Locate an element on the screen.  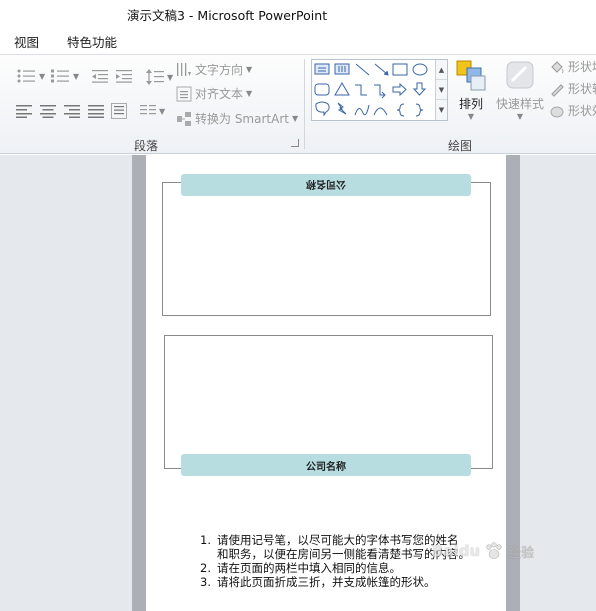
convert-smartart-button: 转换为 SmartArt ▼ is located at coordinates (237, 118).